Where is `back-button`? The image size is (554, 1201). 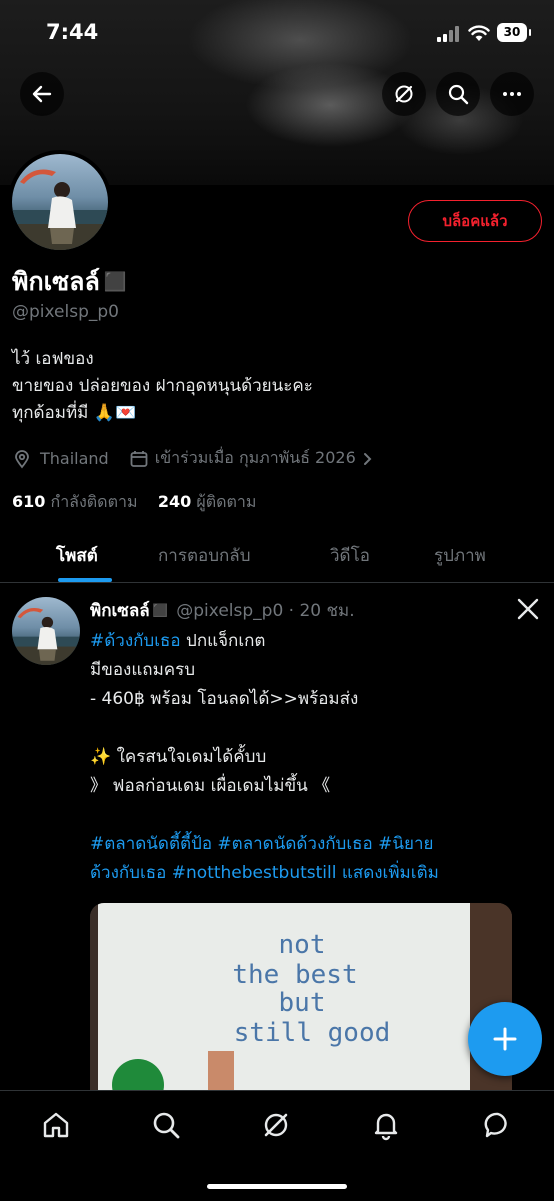
back-button is located at coordinates (42, 94).